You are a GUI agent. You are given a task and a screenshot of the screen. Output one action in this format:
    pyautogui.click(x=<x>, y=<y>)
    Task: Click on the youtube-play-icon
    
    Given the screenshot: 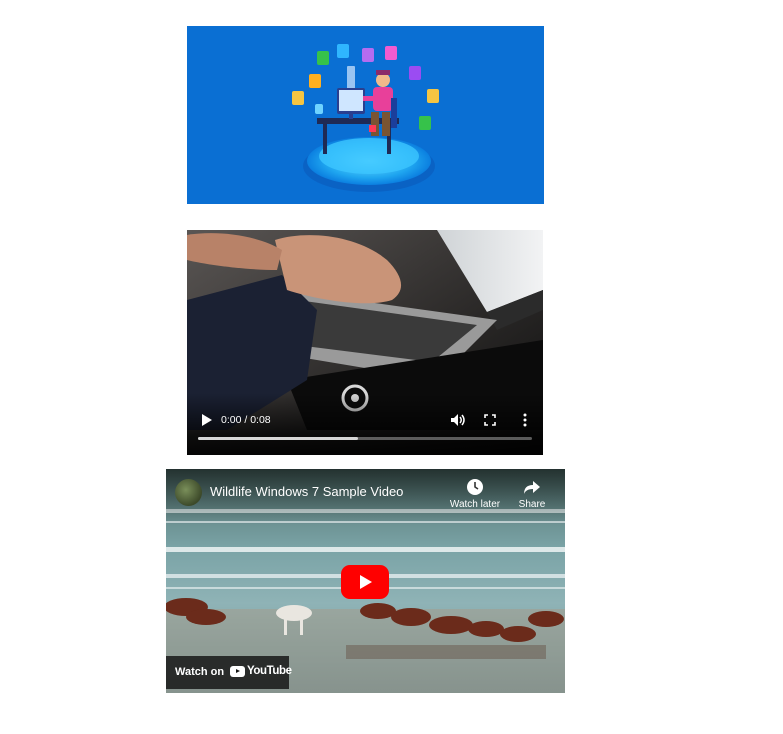 What is the action you would take?
    pyautogui.click(x=365, y=582)
    